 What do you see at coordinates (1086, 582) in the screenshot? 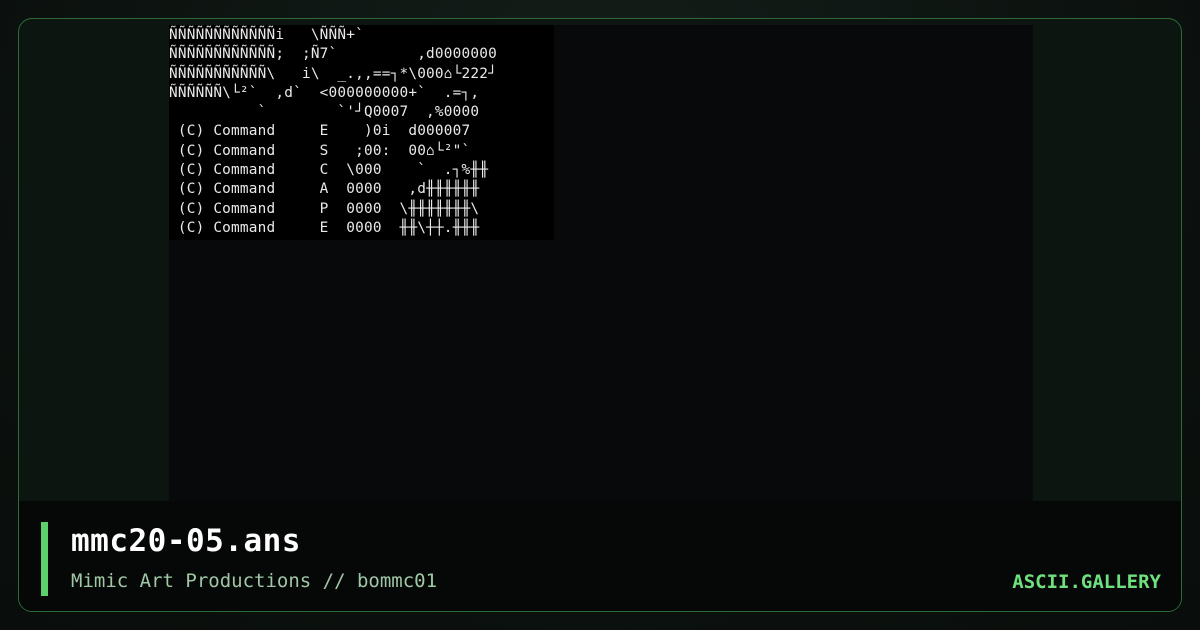
I see `site-brand: ASCII.GALLERY` at bounding box center [1086, 582].